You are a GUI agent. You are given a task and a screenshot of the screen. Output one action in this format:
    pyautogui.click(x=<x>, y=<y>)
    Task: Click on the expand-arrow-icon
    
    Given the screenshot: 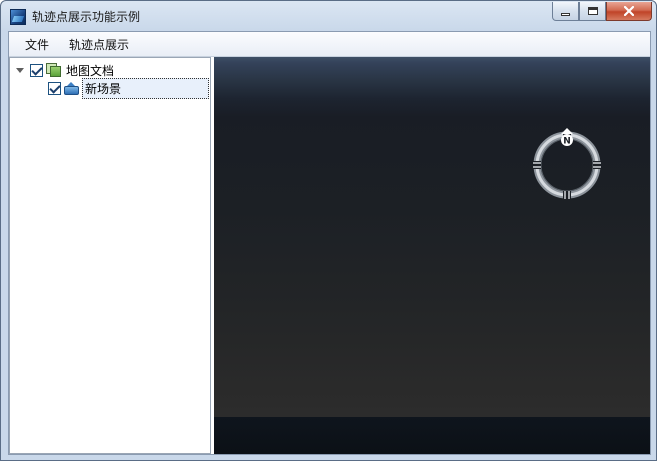 What is the action you would take?
    pyautogui.click(x=20, y=70)
    